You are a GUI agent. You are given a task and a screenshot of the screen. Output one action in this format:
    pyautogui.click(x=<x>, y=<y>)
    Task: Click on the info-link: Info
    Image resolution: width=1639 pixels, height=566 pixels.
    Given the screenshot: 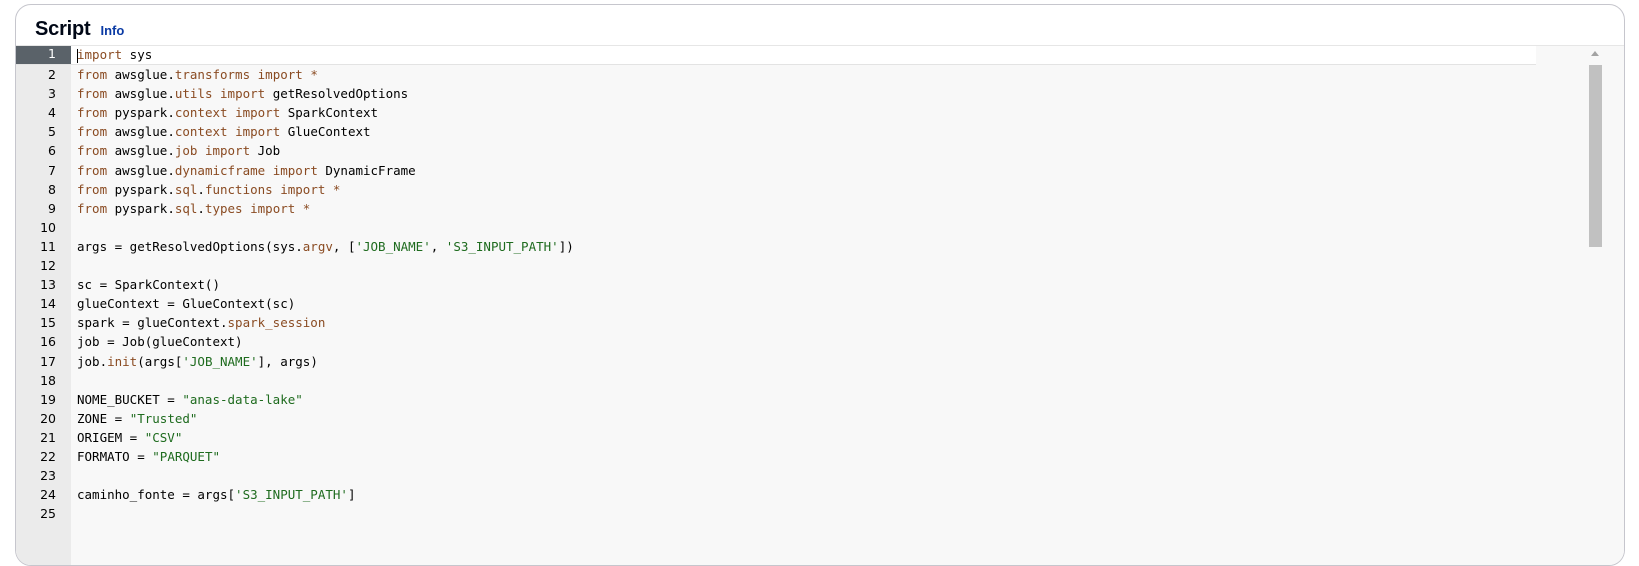 What is the action you would take?
    pyautogui.click(x=112, y=30)
    